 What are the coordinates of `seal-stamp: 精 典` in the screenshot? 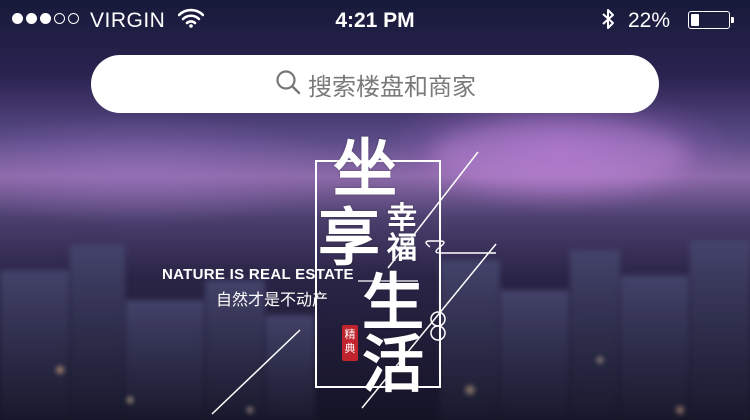 It's located at (350, 343).